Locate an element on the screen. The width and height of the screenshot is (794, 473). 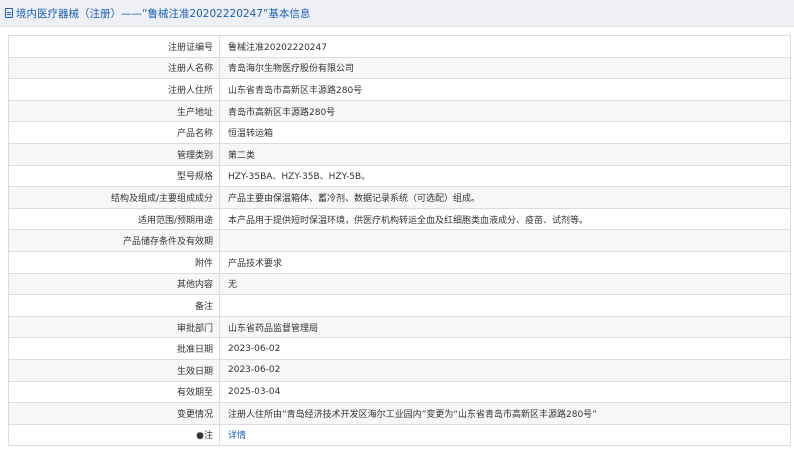
field-value: 鲁械注准20202220247 is located at coordinates (505, 46).